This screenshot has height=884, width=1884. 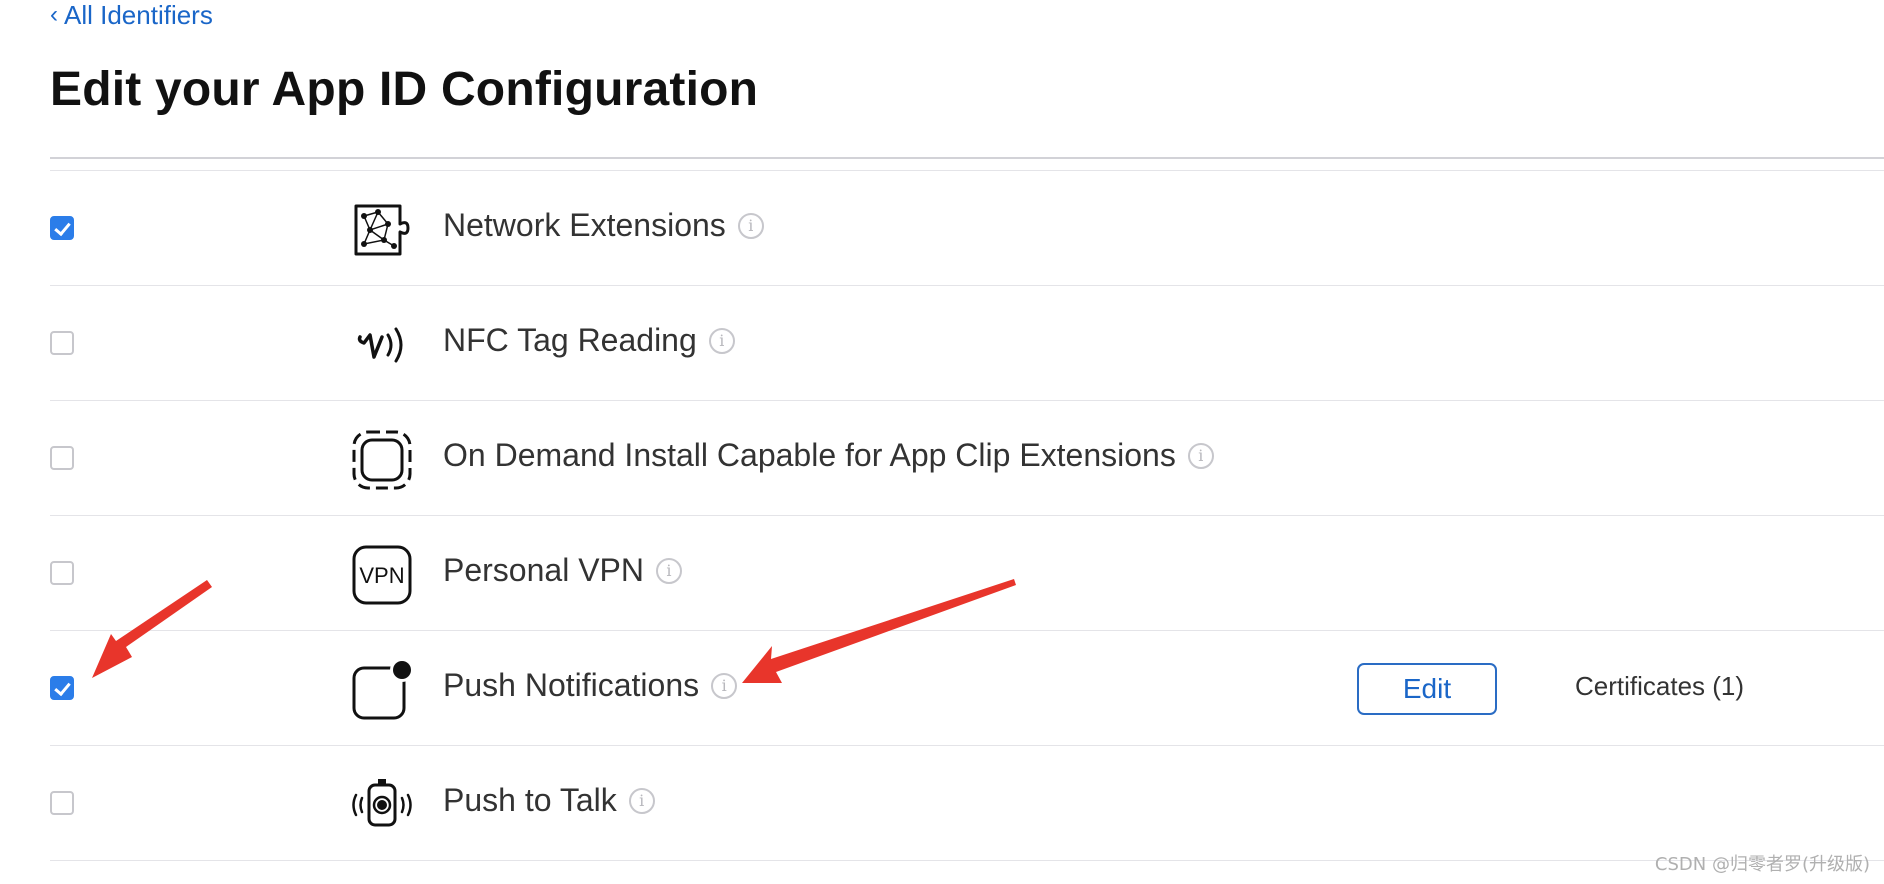 What do you see at coordinates (1660, 686) in the screenshot?
I see `certificates-count: Certificates (1)` at bounding box center [1660, 686].